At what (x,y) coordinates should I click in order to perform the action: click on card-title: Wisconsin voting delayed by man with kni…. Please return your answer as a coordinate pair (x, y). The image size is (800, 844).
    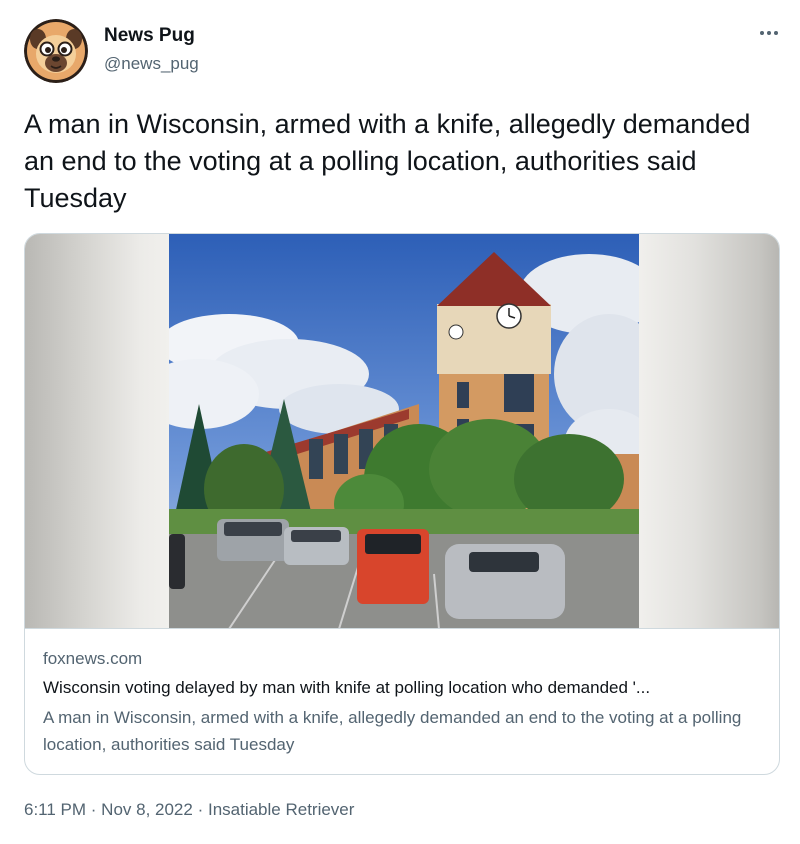
    Looking at the image, I should click on (403, 688).